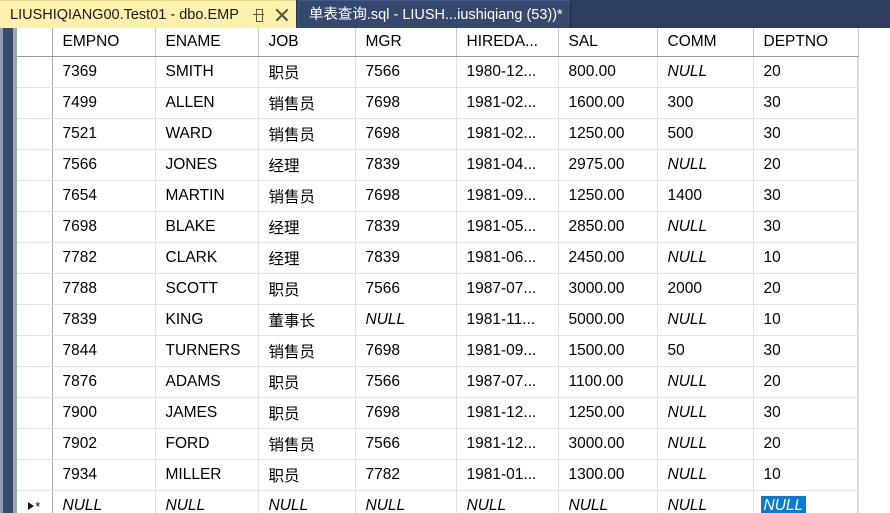 This screenshot has width=890, height=513. Describe the element at coordinates (705, 196) in the screenshot. I see `cell-comm: 1400` at that location.